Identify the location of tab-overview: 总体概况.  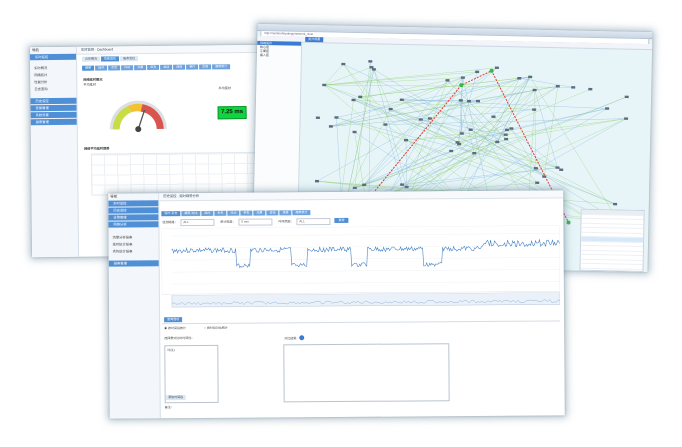
(91, 59).